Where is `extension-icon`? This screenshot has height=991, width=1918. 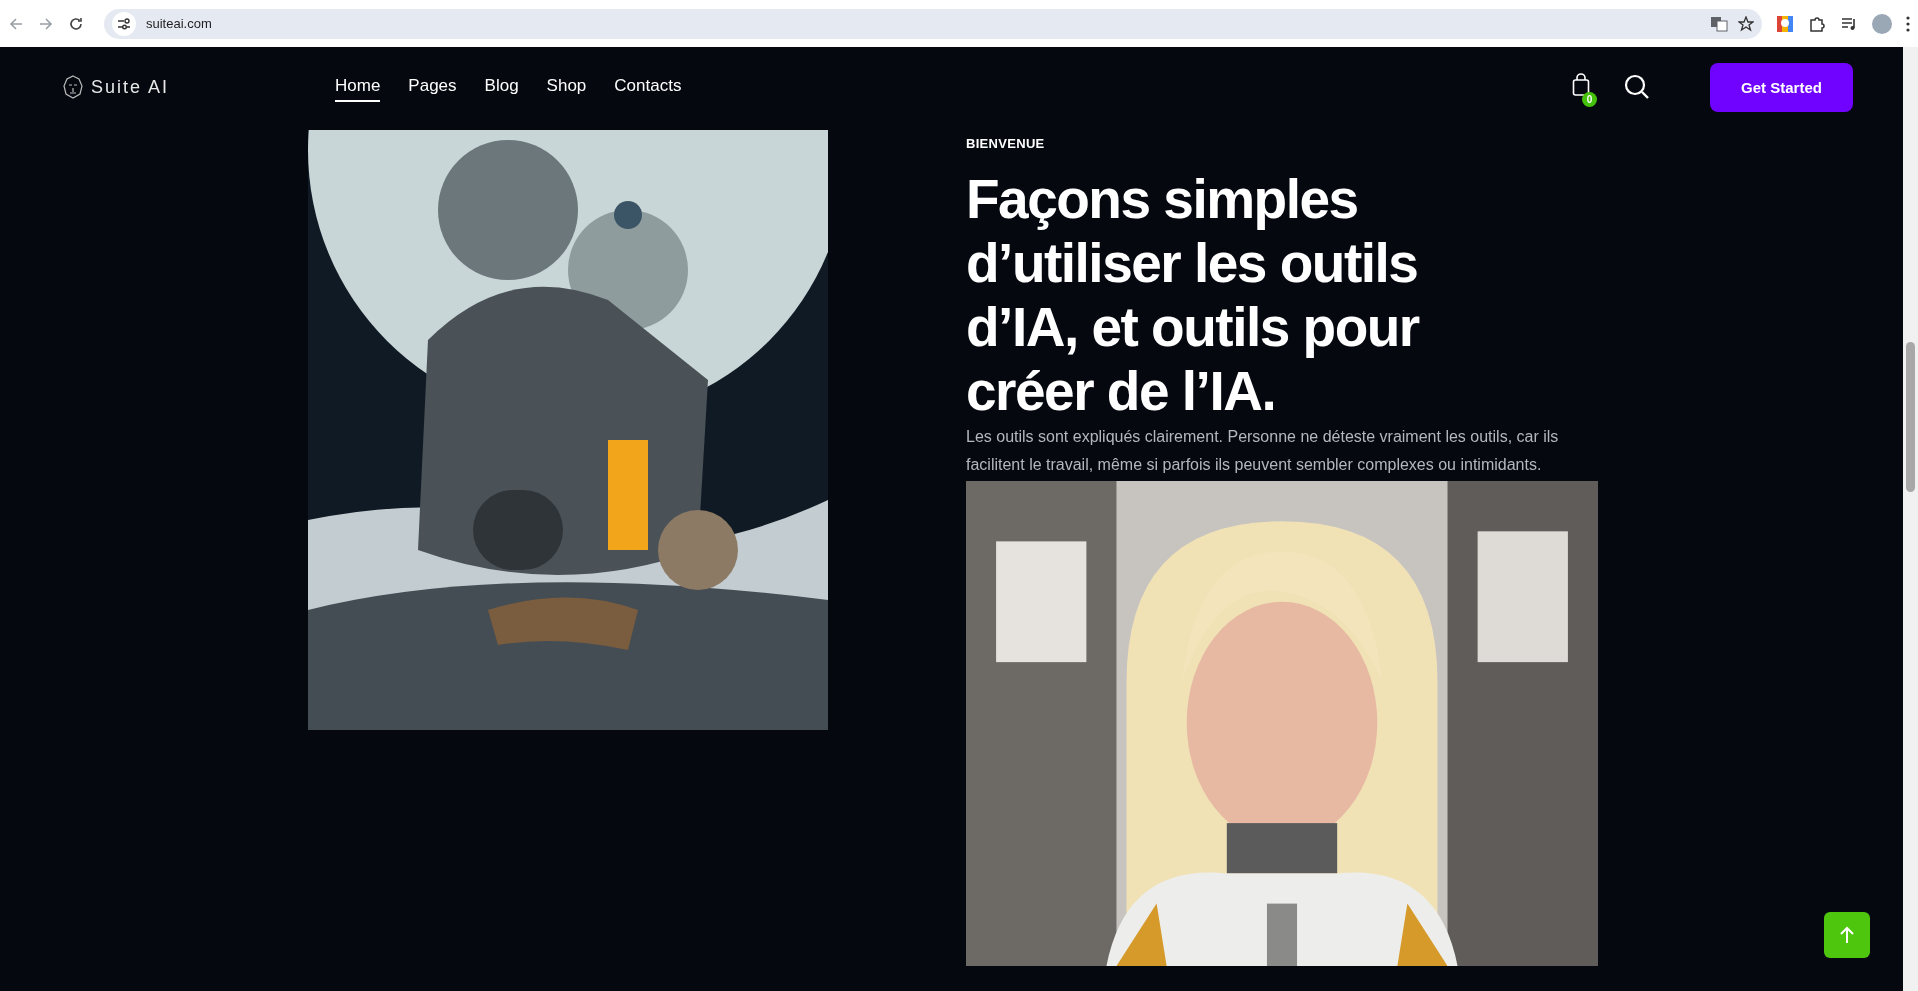
extension-icon is located at coordinates (1785, 23).